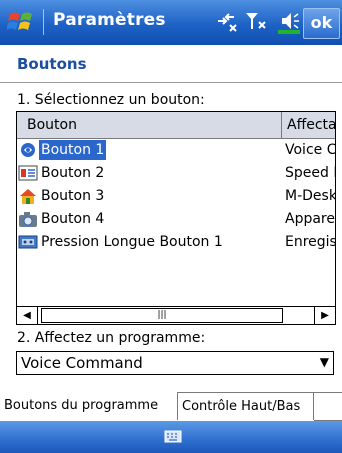 This screenshot has width=342, height=453. What do you see at coordinates (291, 22) in the screenshot?
I see `volume-icon` at bounding box center [291, 22].